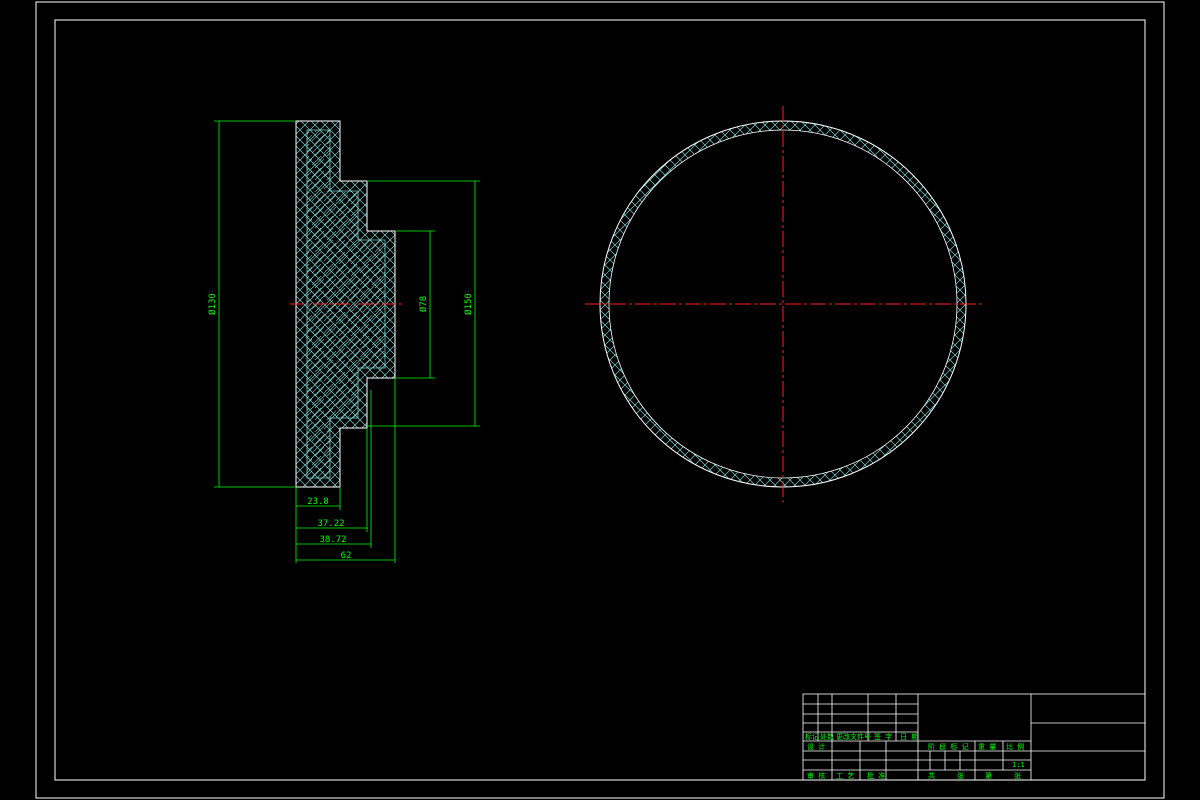  I want to click on tb-label-mark: 标记, so click(812, 736).